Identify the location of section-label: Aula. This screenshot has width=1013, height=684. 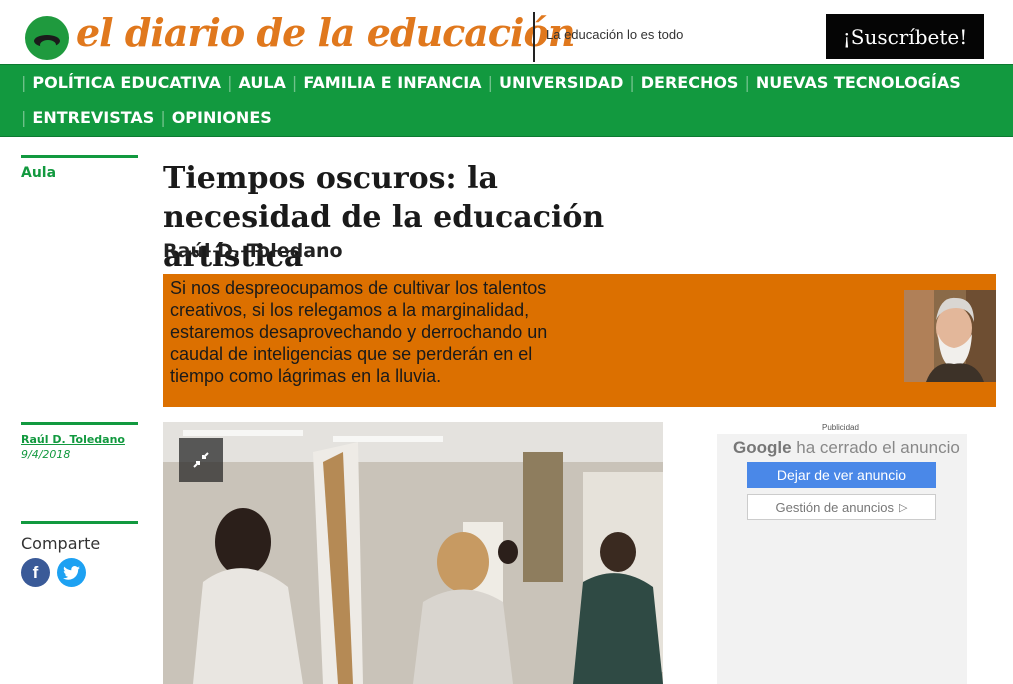
(38, 173).